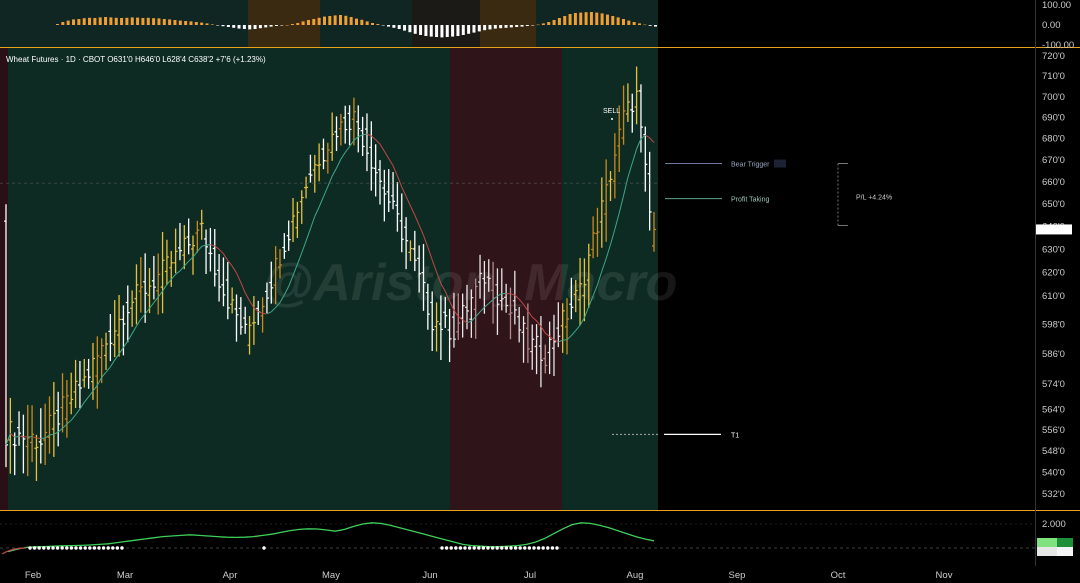 This screenshot has width=1080, height=583. Describe the element at coordinates (230, 575) in the screenshot. I see `month-tick-label: Apr` at that location.